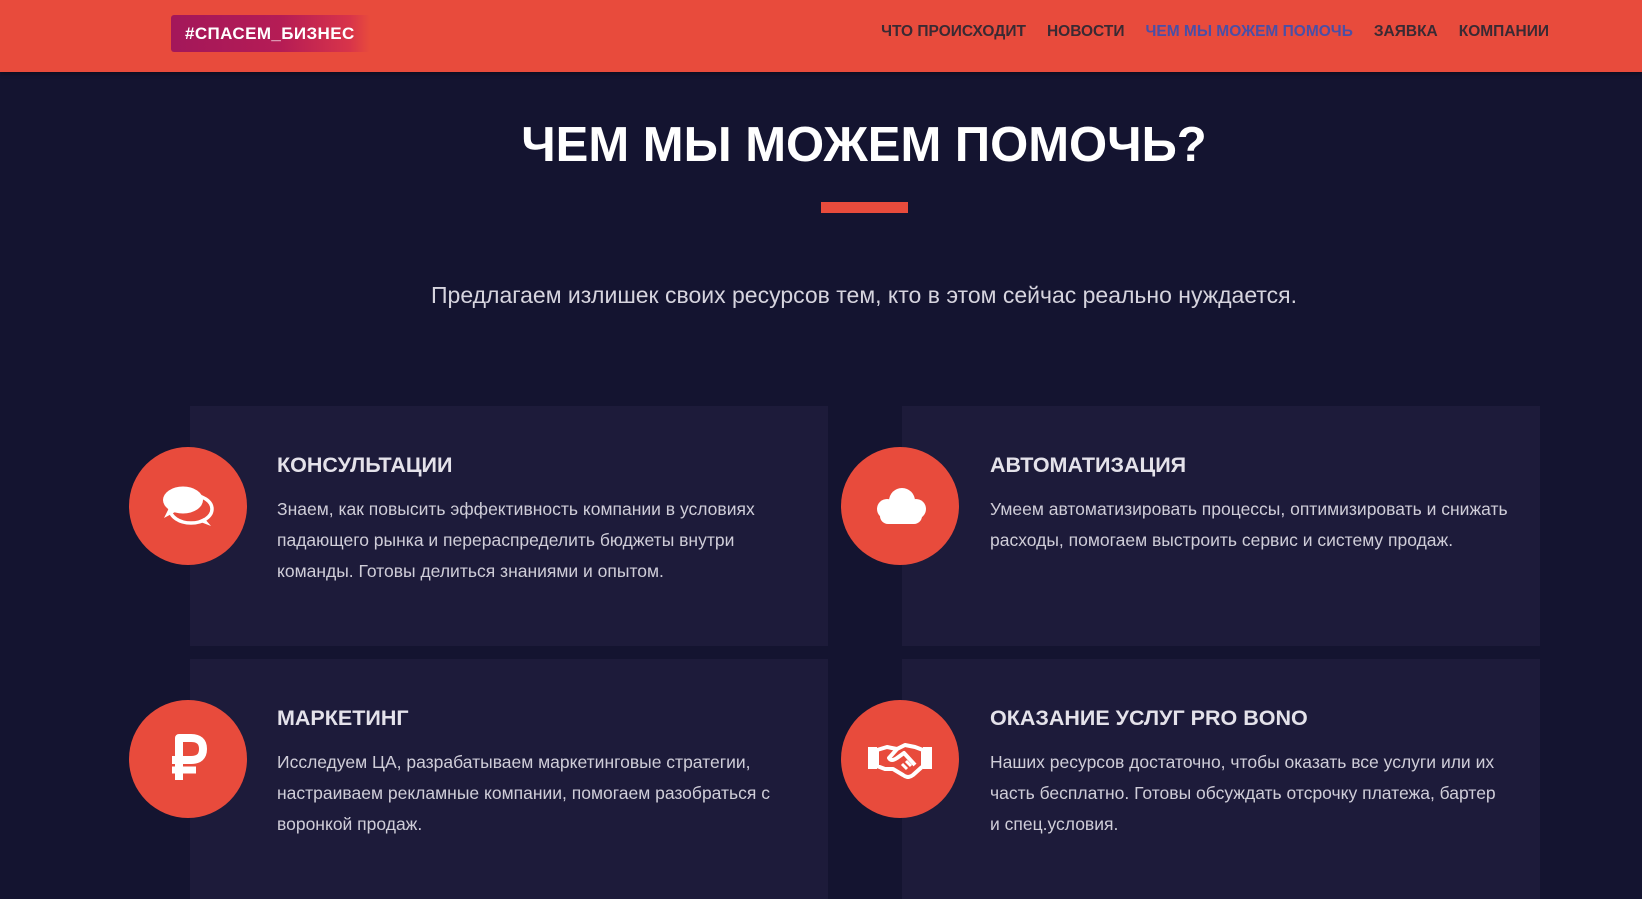 Image resolution: width=1642 pixels, height=899 pixels. I want to click on cloud-icon, so click(901, 506).